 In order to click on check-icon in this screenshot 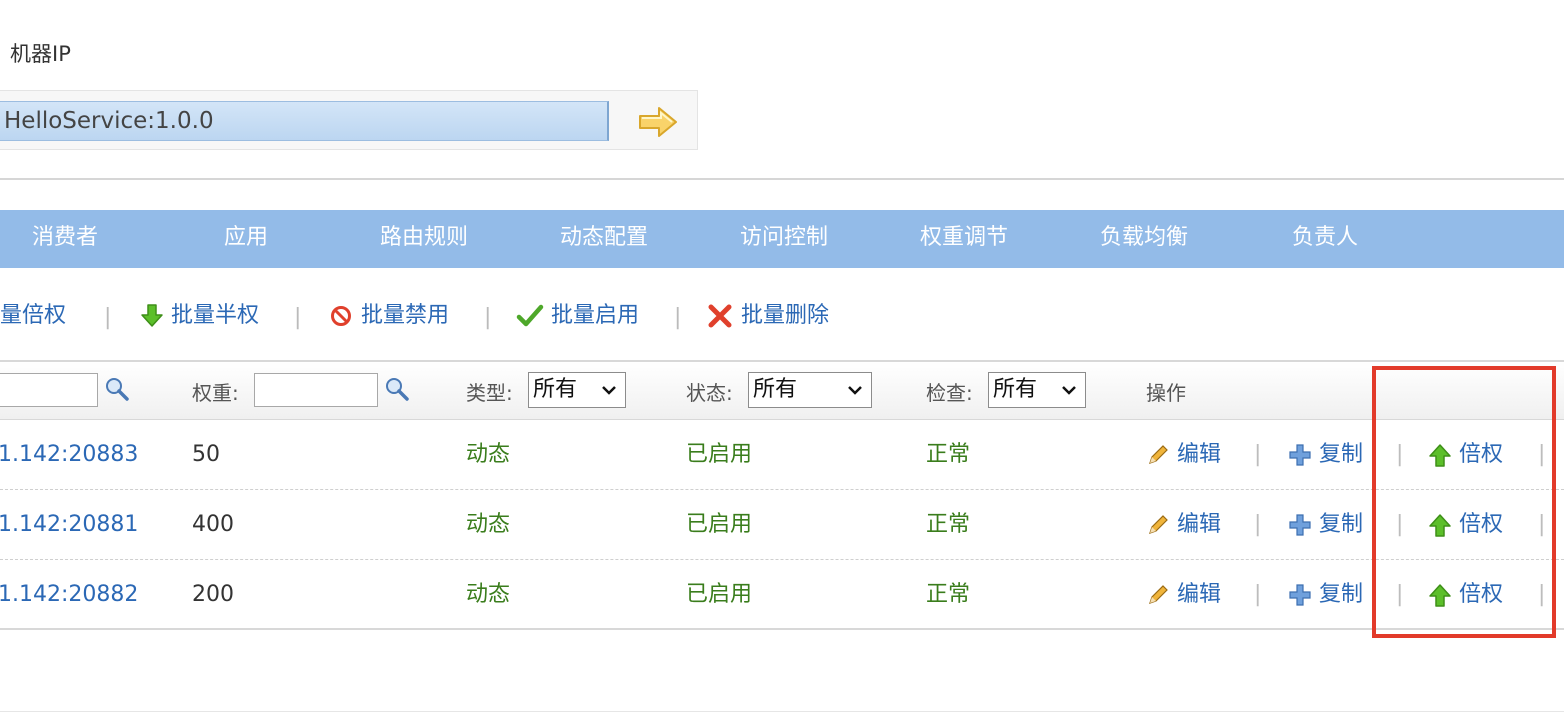, I will do `click(530, 315)`.